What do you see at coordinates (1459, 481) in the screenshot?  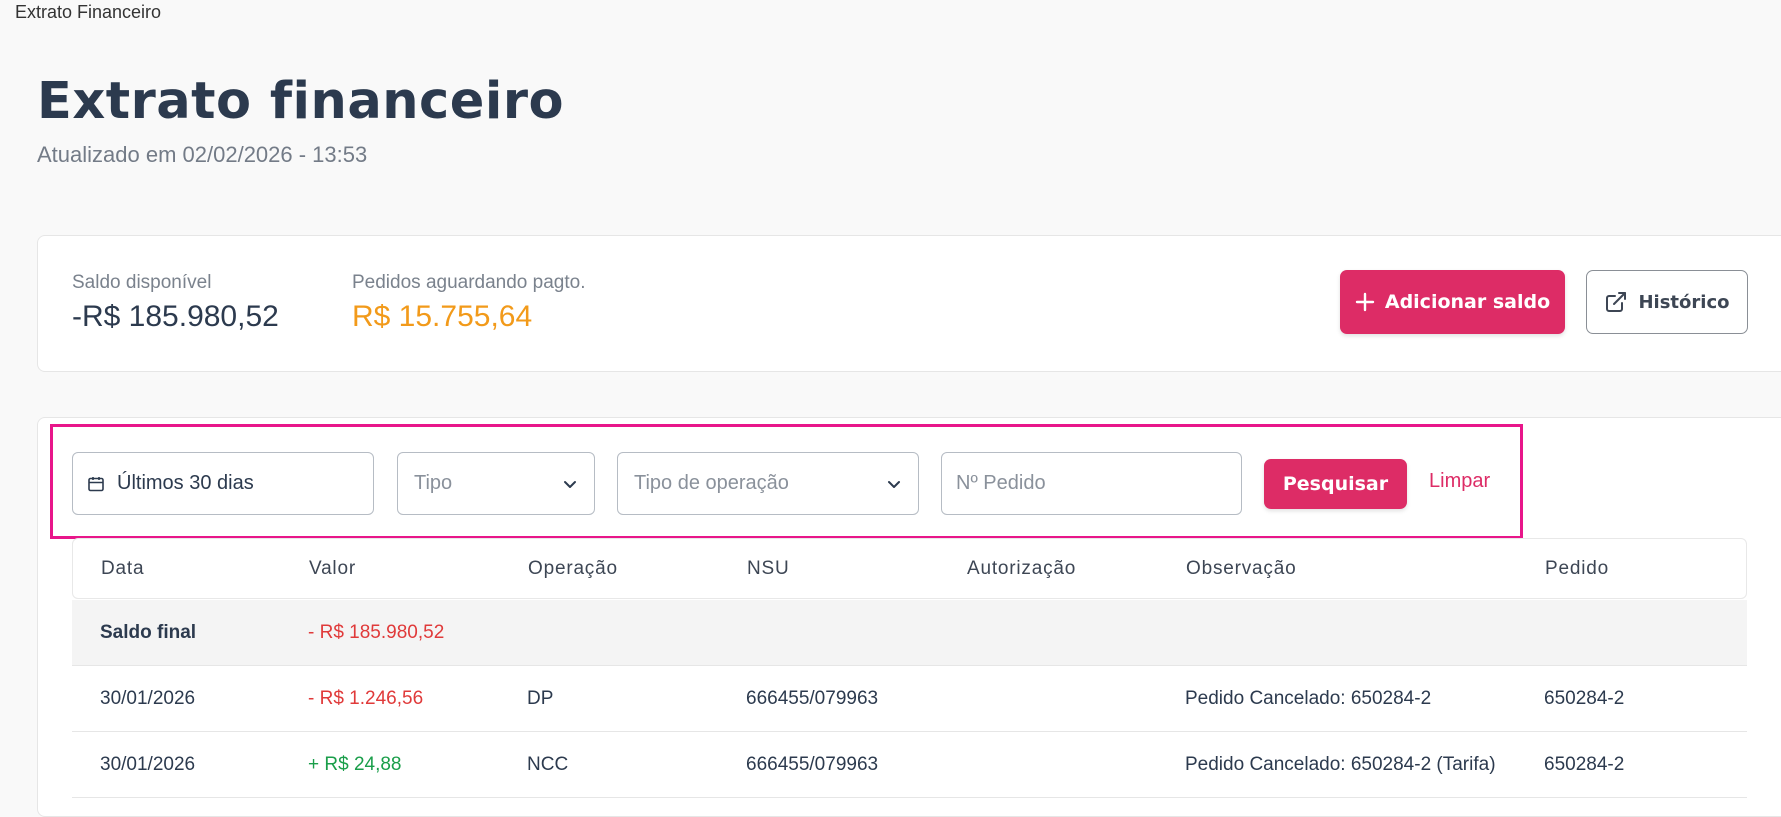 I see `clear-filters-link: Limpar` at bounding box center [1459, 481].